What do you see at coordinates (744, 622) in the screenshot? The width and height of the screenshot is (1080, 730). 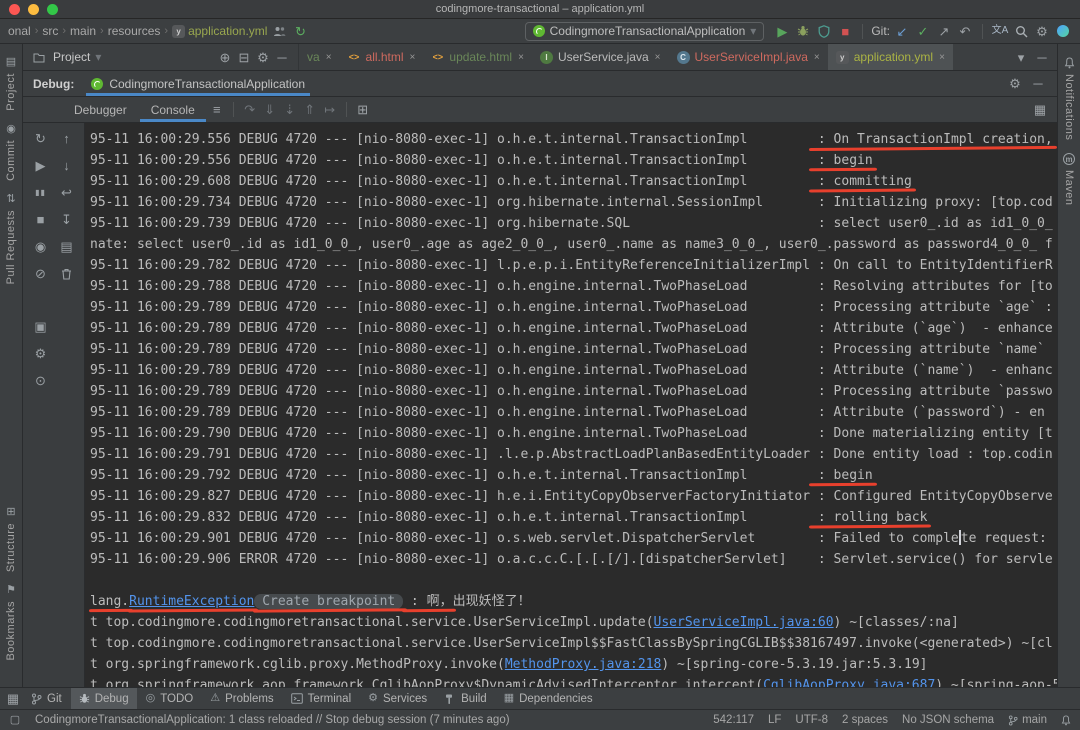 I see `stack-trace-link: UserServiceImpl.java:60` at bounding box center [744, 622].